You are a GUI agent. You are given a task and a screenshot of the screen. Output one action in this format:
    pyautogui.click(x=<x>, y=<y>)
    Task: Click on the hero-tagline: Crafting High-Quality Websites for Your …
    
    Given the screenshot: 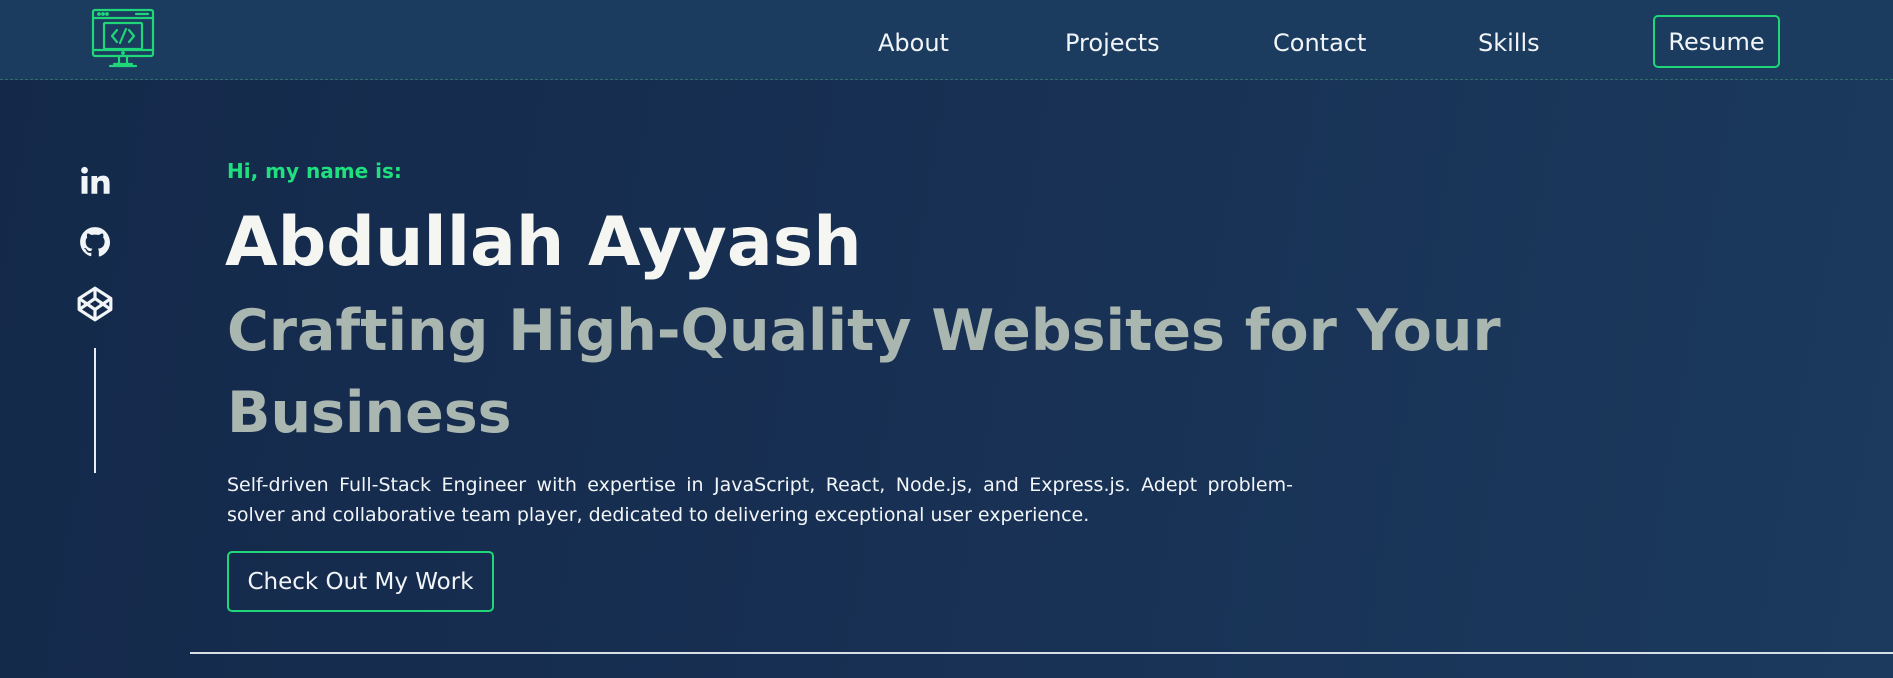 What is the action you would take?
    pyautogui.click(x=864, y=372)
    